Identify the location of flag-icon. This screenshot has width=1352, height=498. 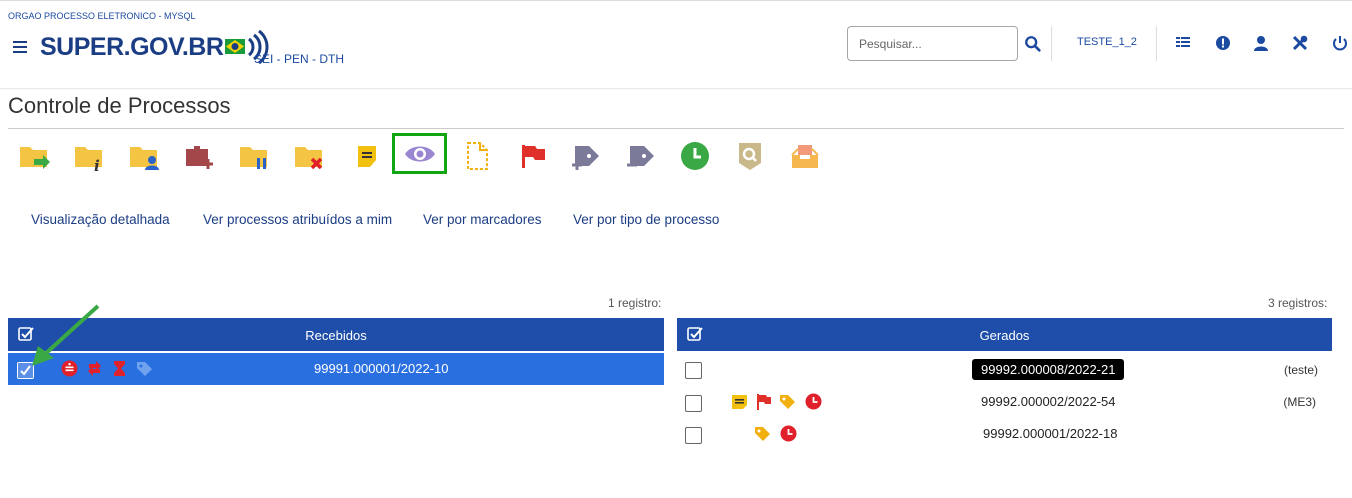
(763, 401).